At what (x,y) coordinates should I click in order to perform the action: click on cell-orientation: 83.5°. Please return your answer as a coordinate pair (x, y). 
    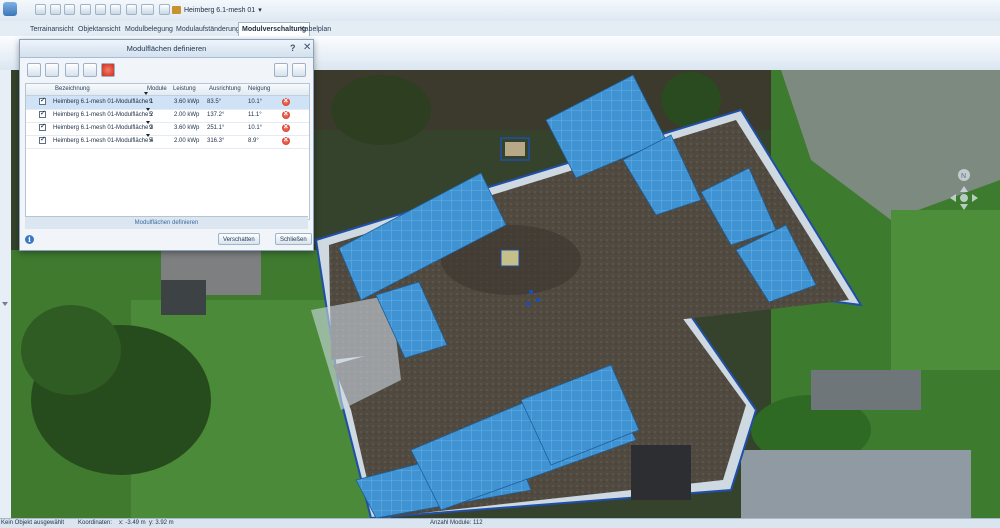
    Looking at the image, I should click on (214, 102).